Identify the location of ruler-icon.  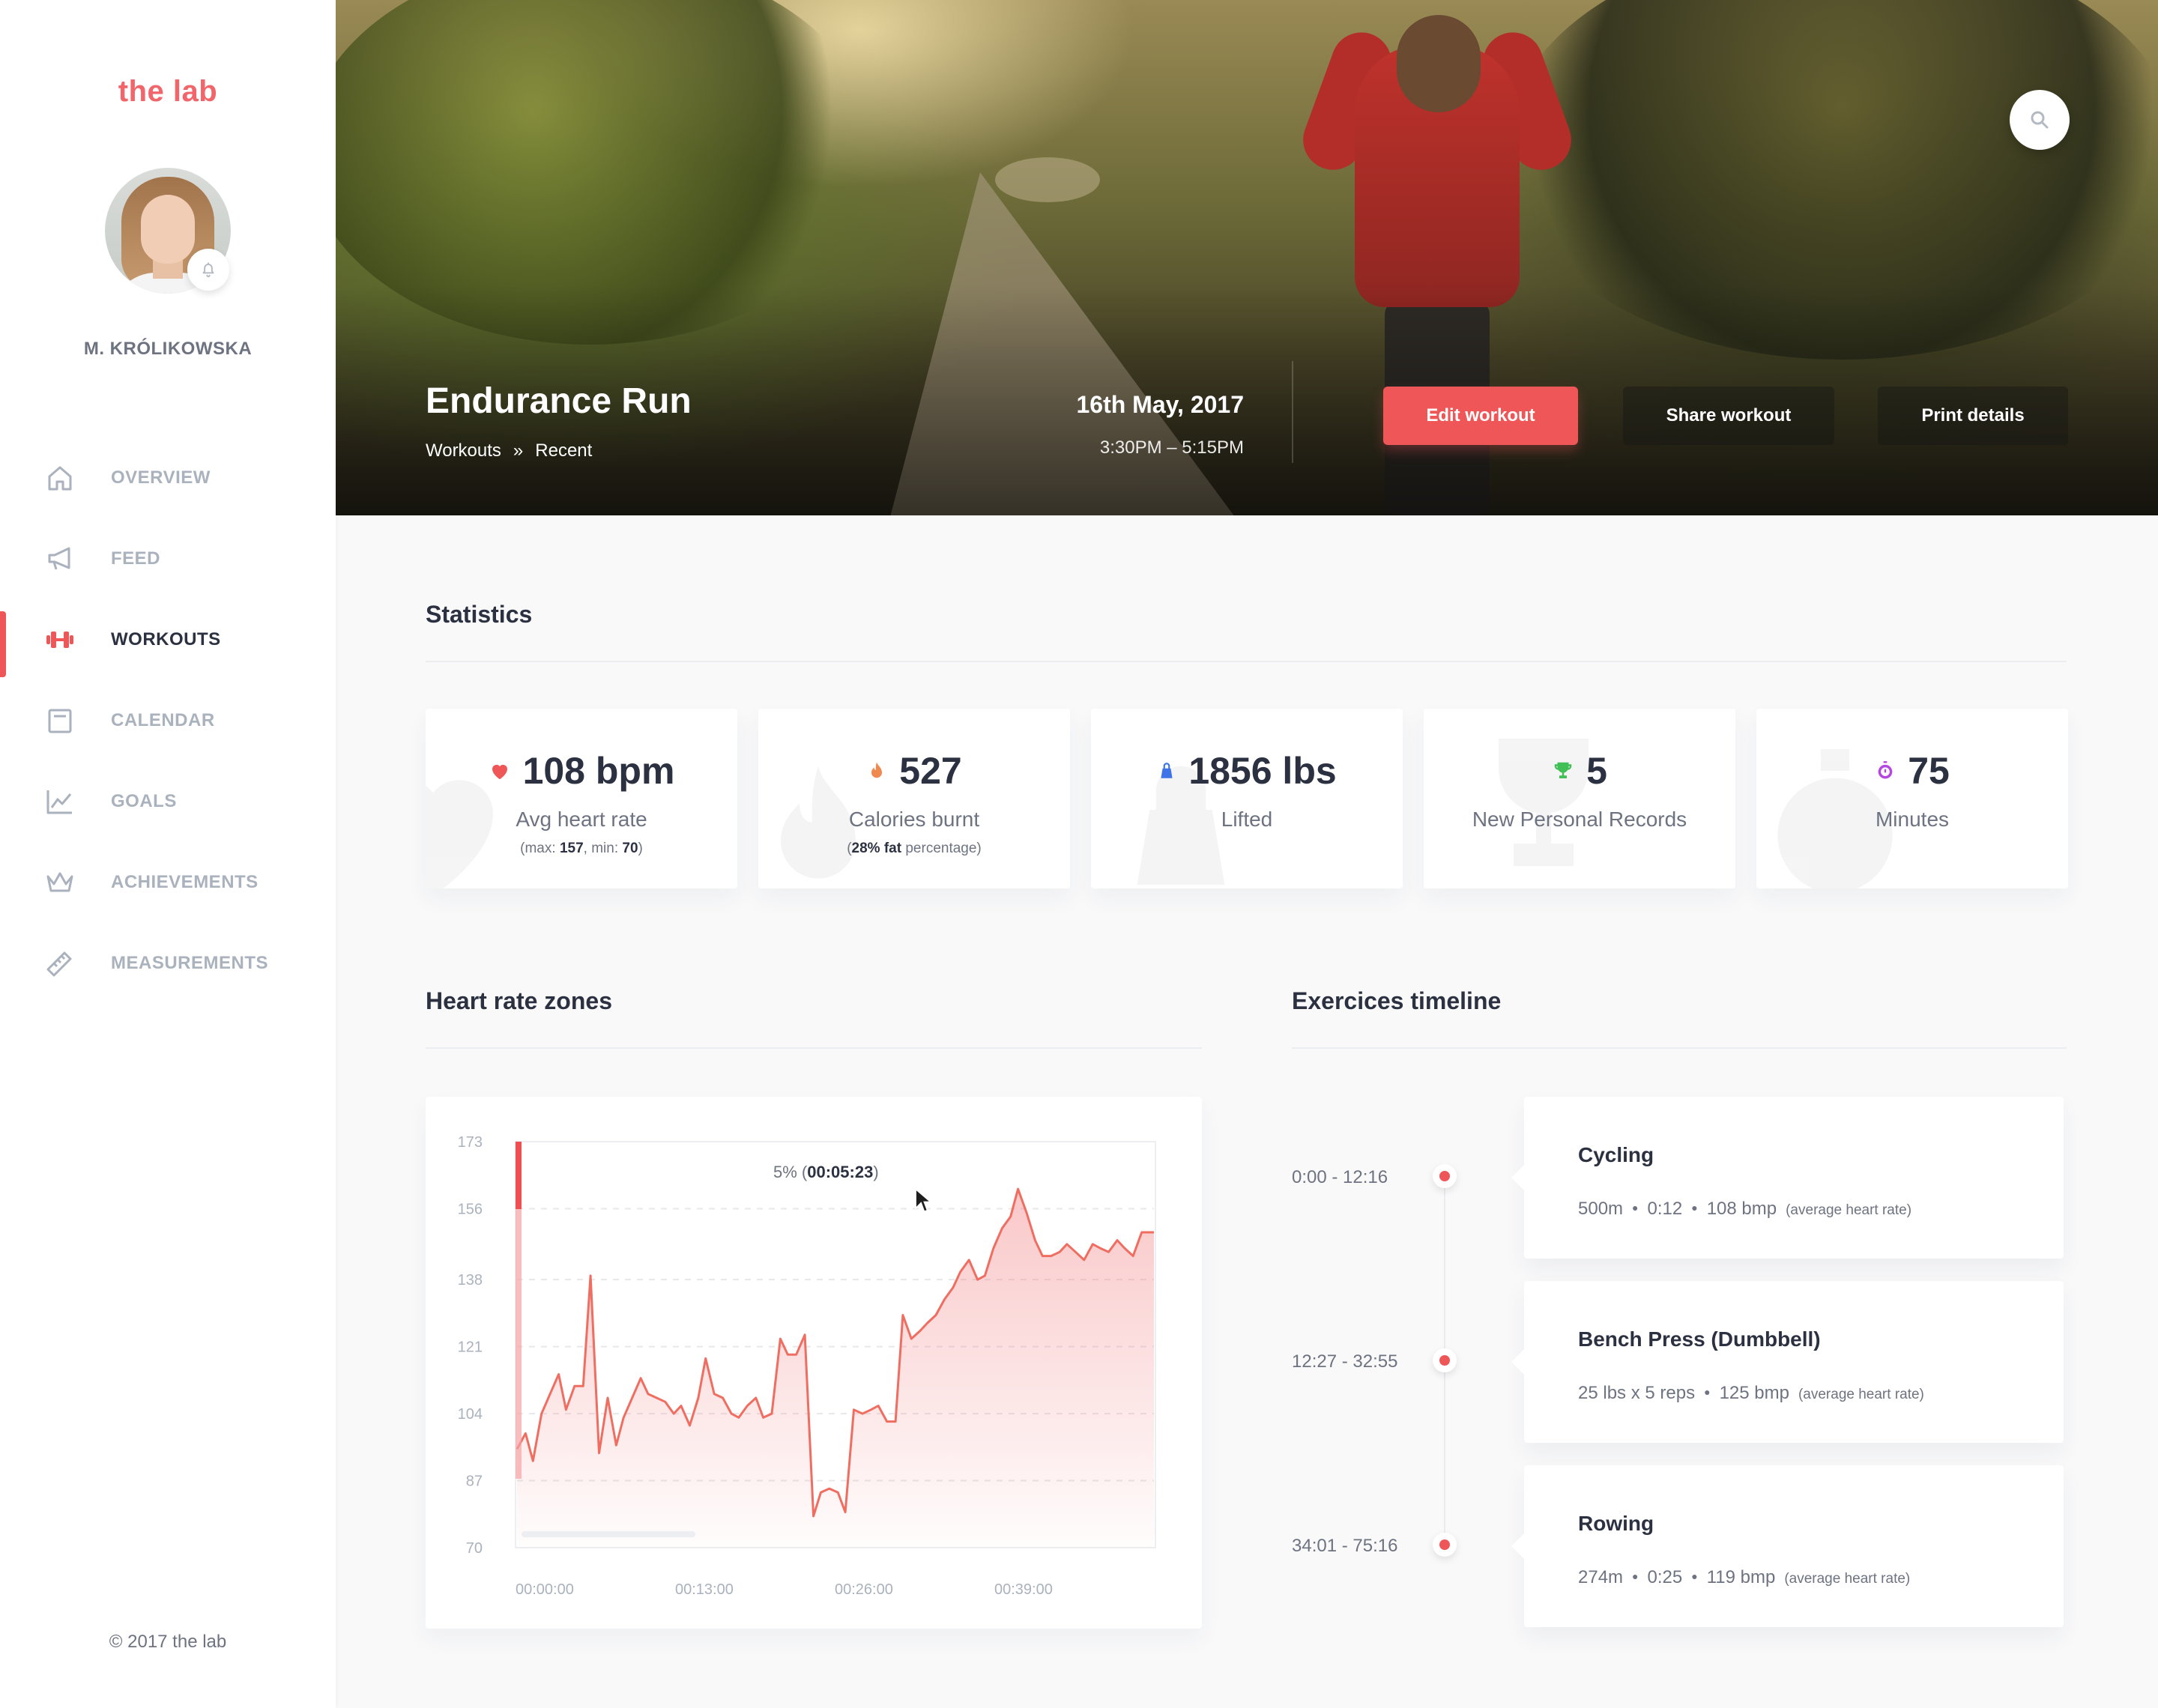
(59, 964).